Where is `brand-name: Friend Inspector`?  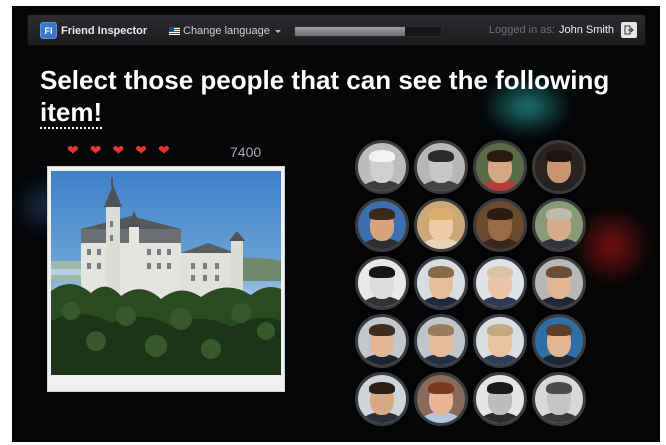 brand-name: Friend Inspector is located at coordinates (104, 30).